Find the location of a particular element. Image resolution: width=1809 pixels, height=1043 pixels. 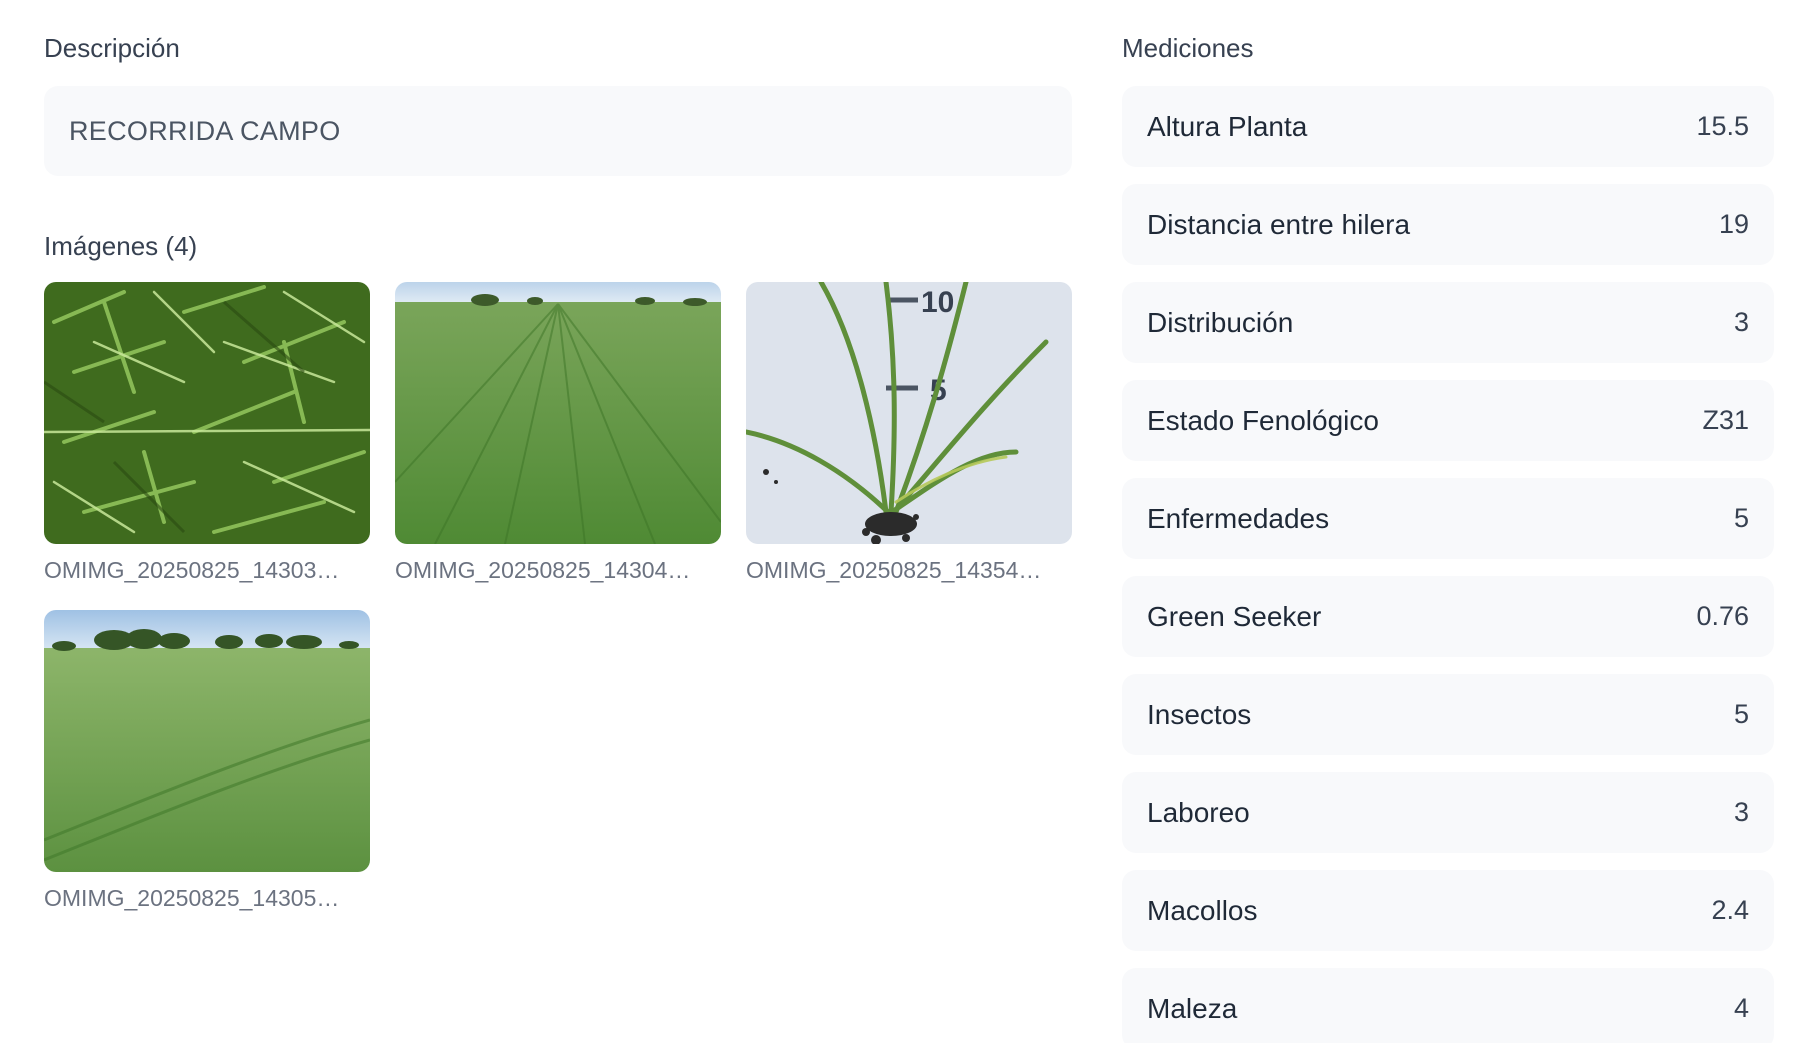

description-value: RECORRIDA CAMPO is located at coordinates (205, 130).